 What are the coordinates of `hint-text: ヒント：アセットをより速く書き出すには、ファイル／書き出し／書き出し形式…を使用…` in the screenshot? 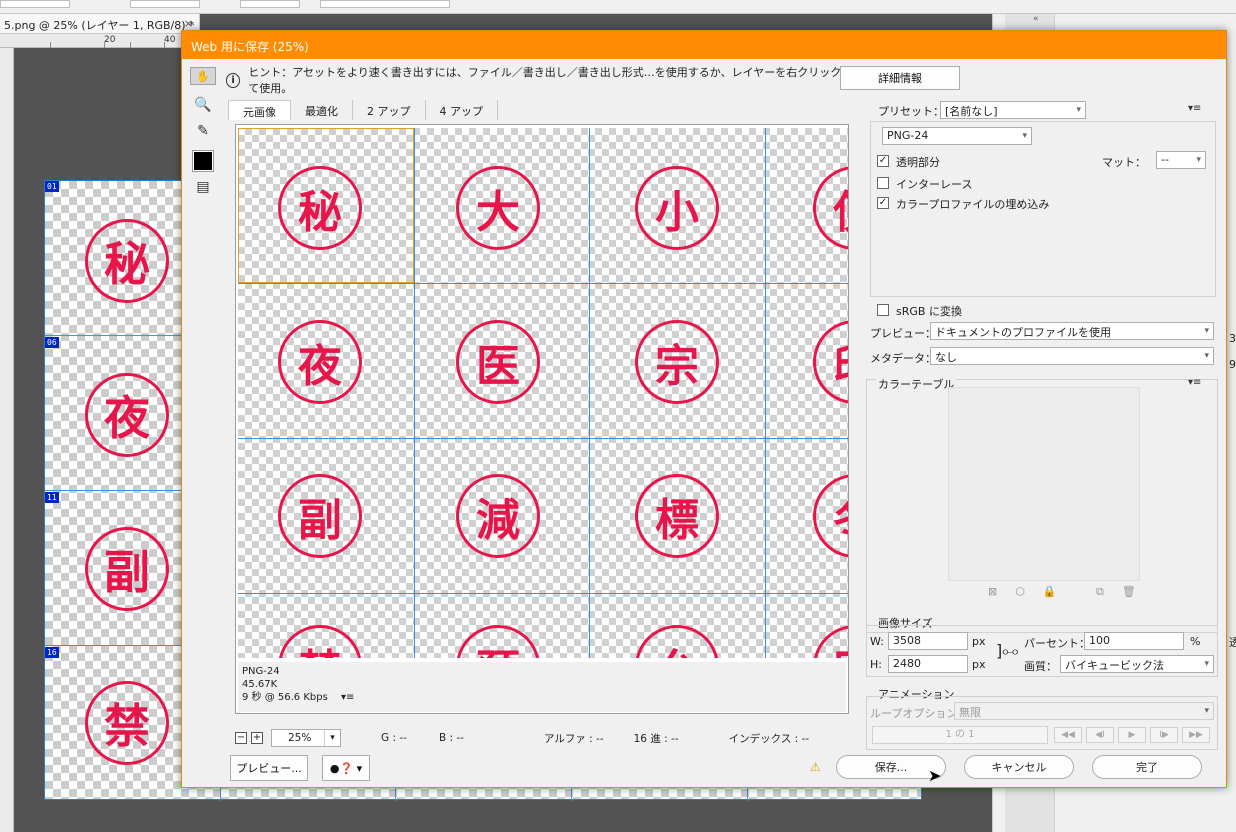 It's located at (550, 80).